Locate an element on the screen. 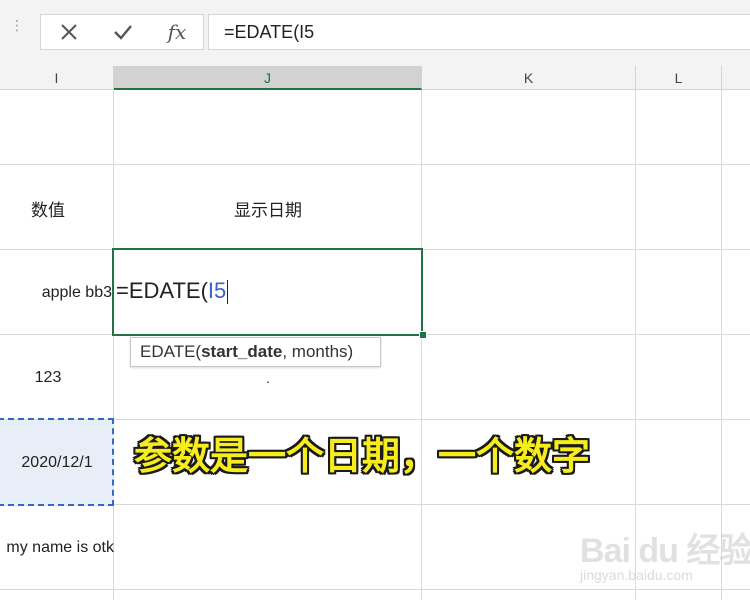 This screenshot has width=750, height=600. cancel-button is located at coordinates (69, 32).